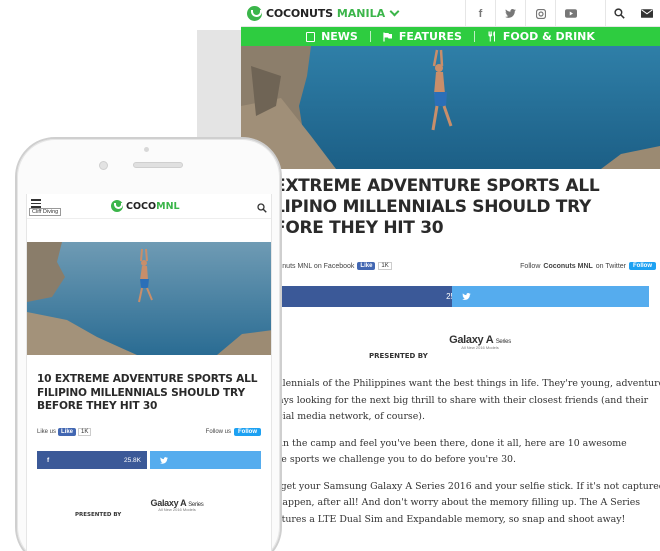  Describe the element at coordinates (540, 13) in the screenshot. I see `instagram-icon` at that location.